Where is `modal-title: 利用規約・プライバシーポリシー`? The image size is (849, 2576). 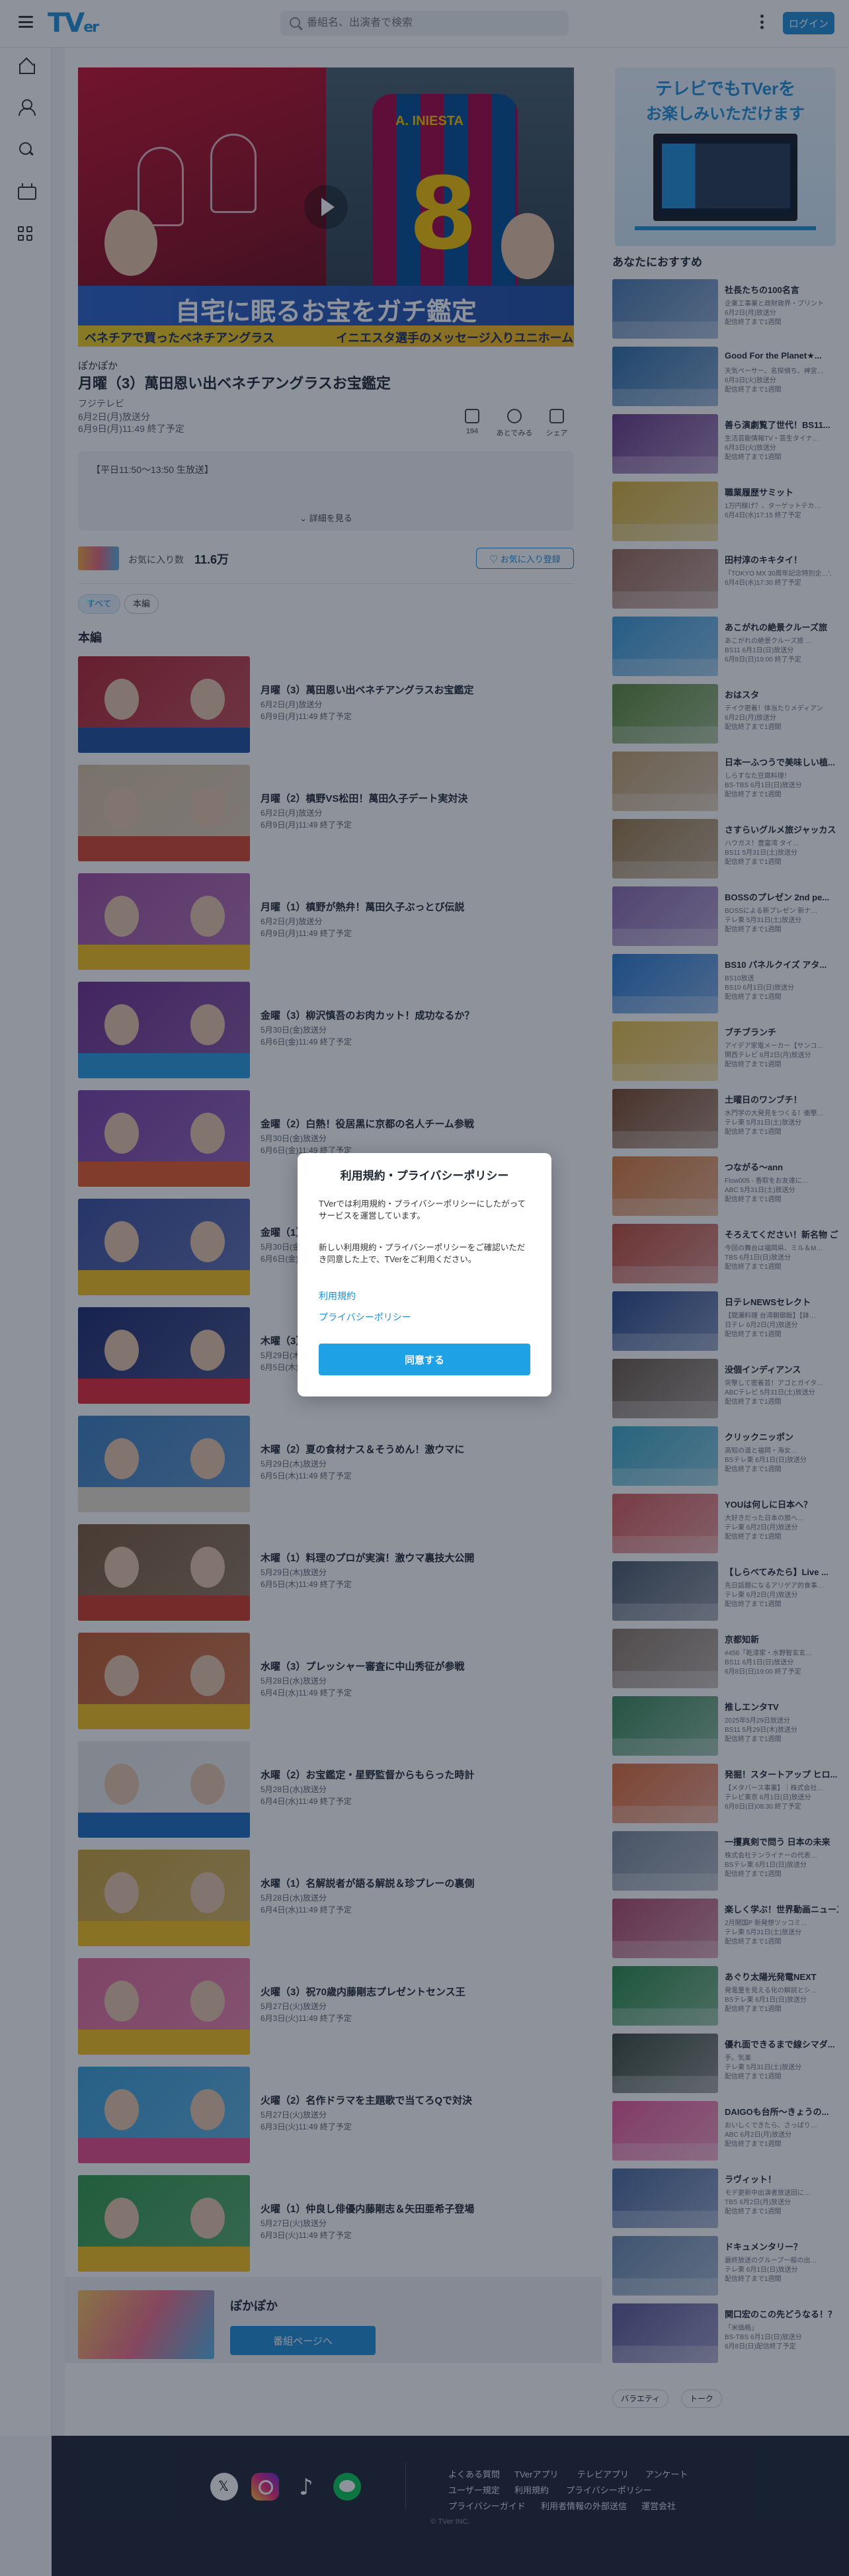 modal-title: 利用規約・プライバシーポリシー is located at coordinates (425, 1176).